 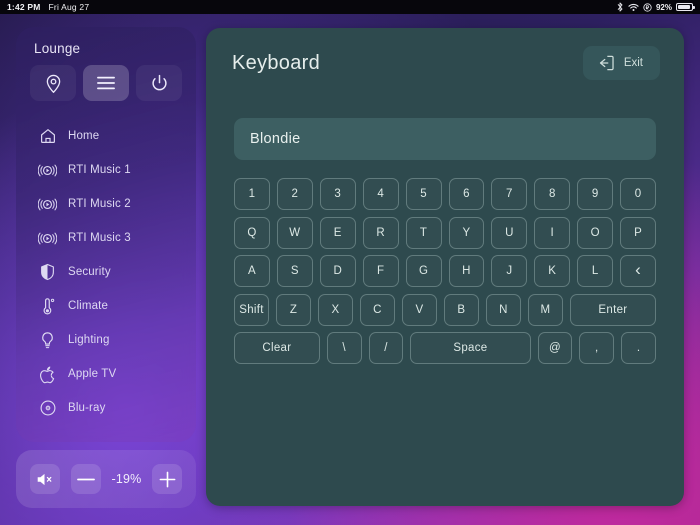 I want to click on keyboard-text-input: Blondie, so click(x=445, y=139).